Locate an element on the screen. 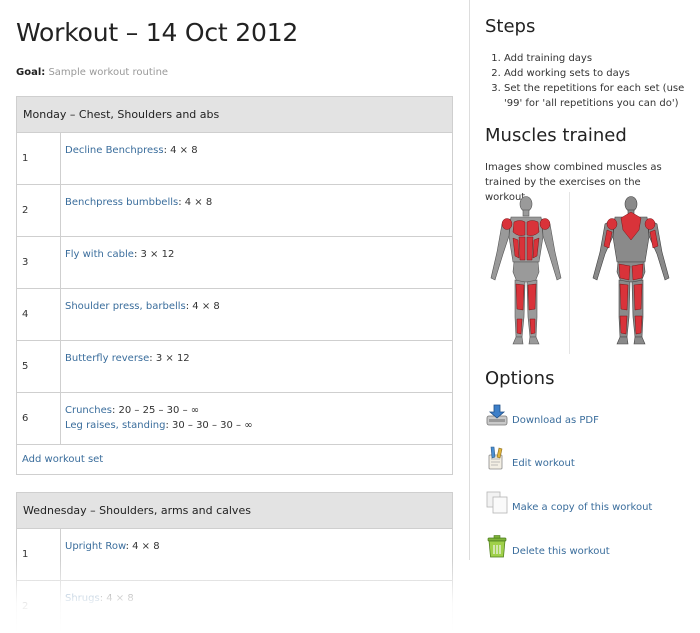 This screenshot has width=700, height=633. day-header: Monday – Chest, Shoulders and abs is located at coordinates (234, 115).